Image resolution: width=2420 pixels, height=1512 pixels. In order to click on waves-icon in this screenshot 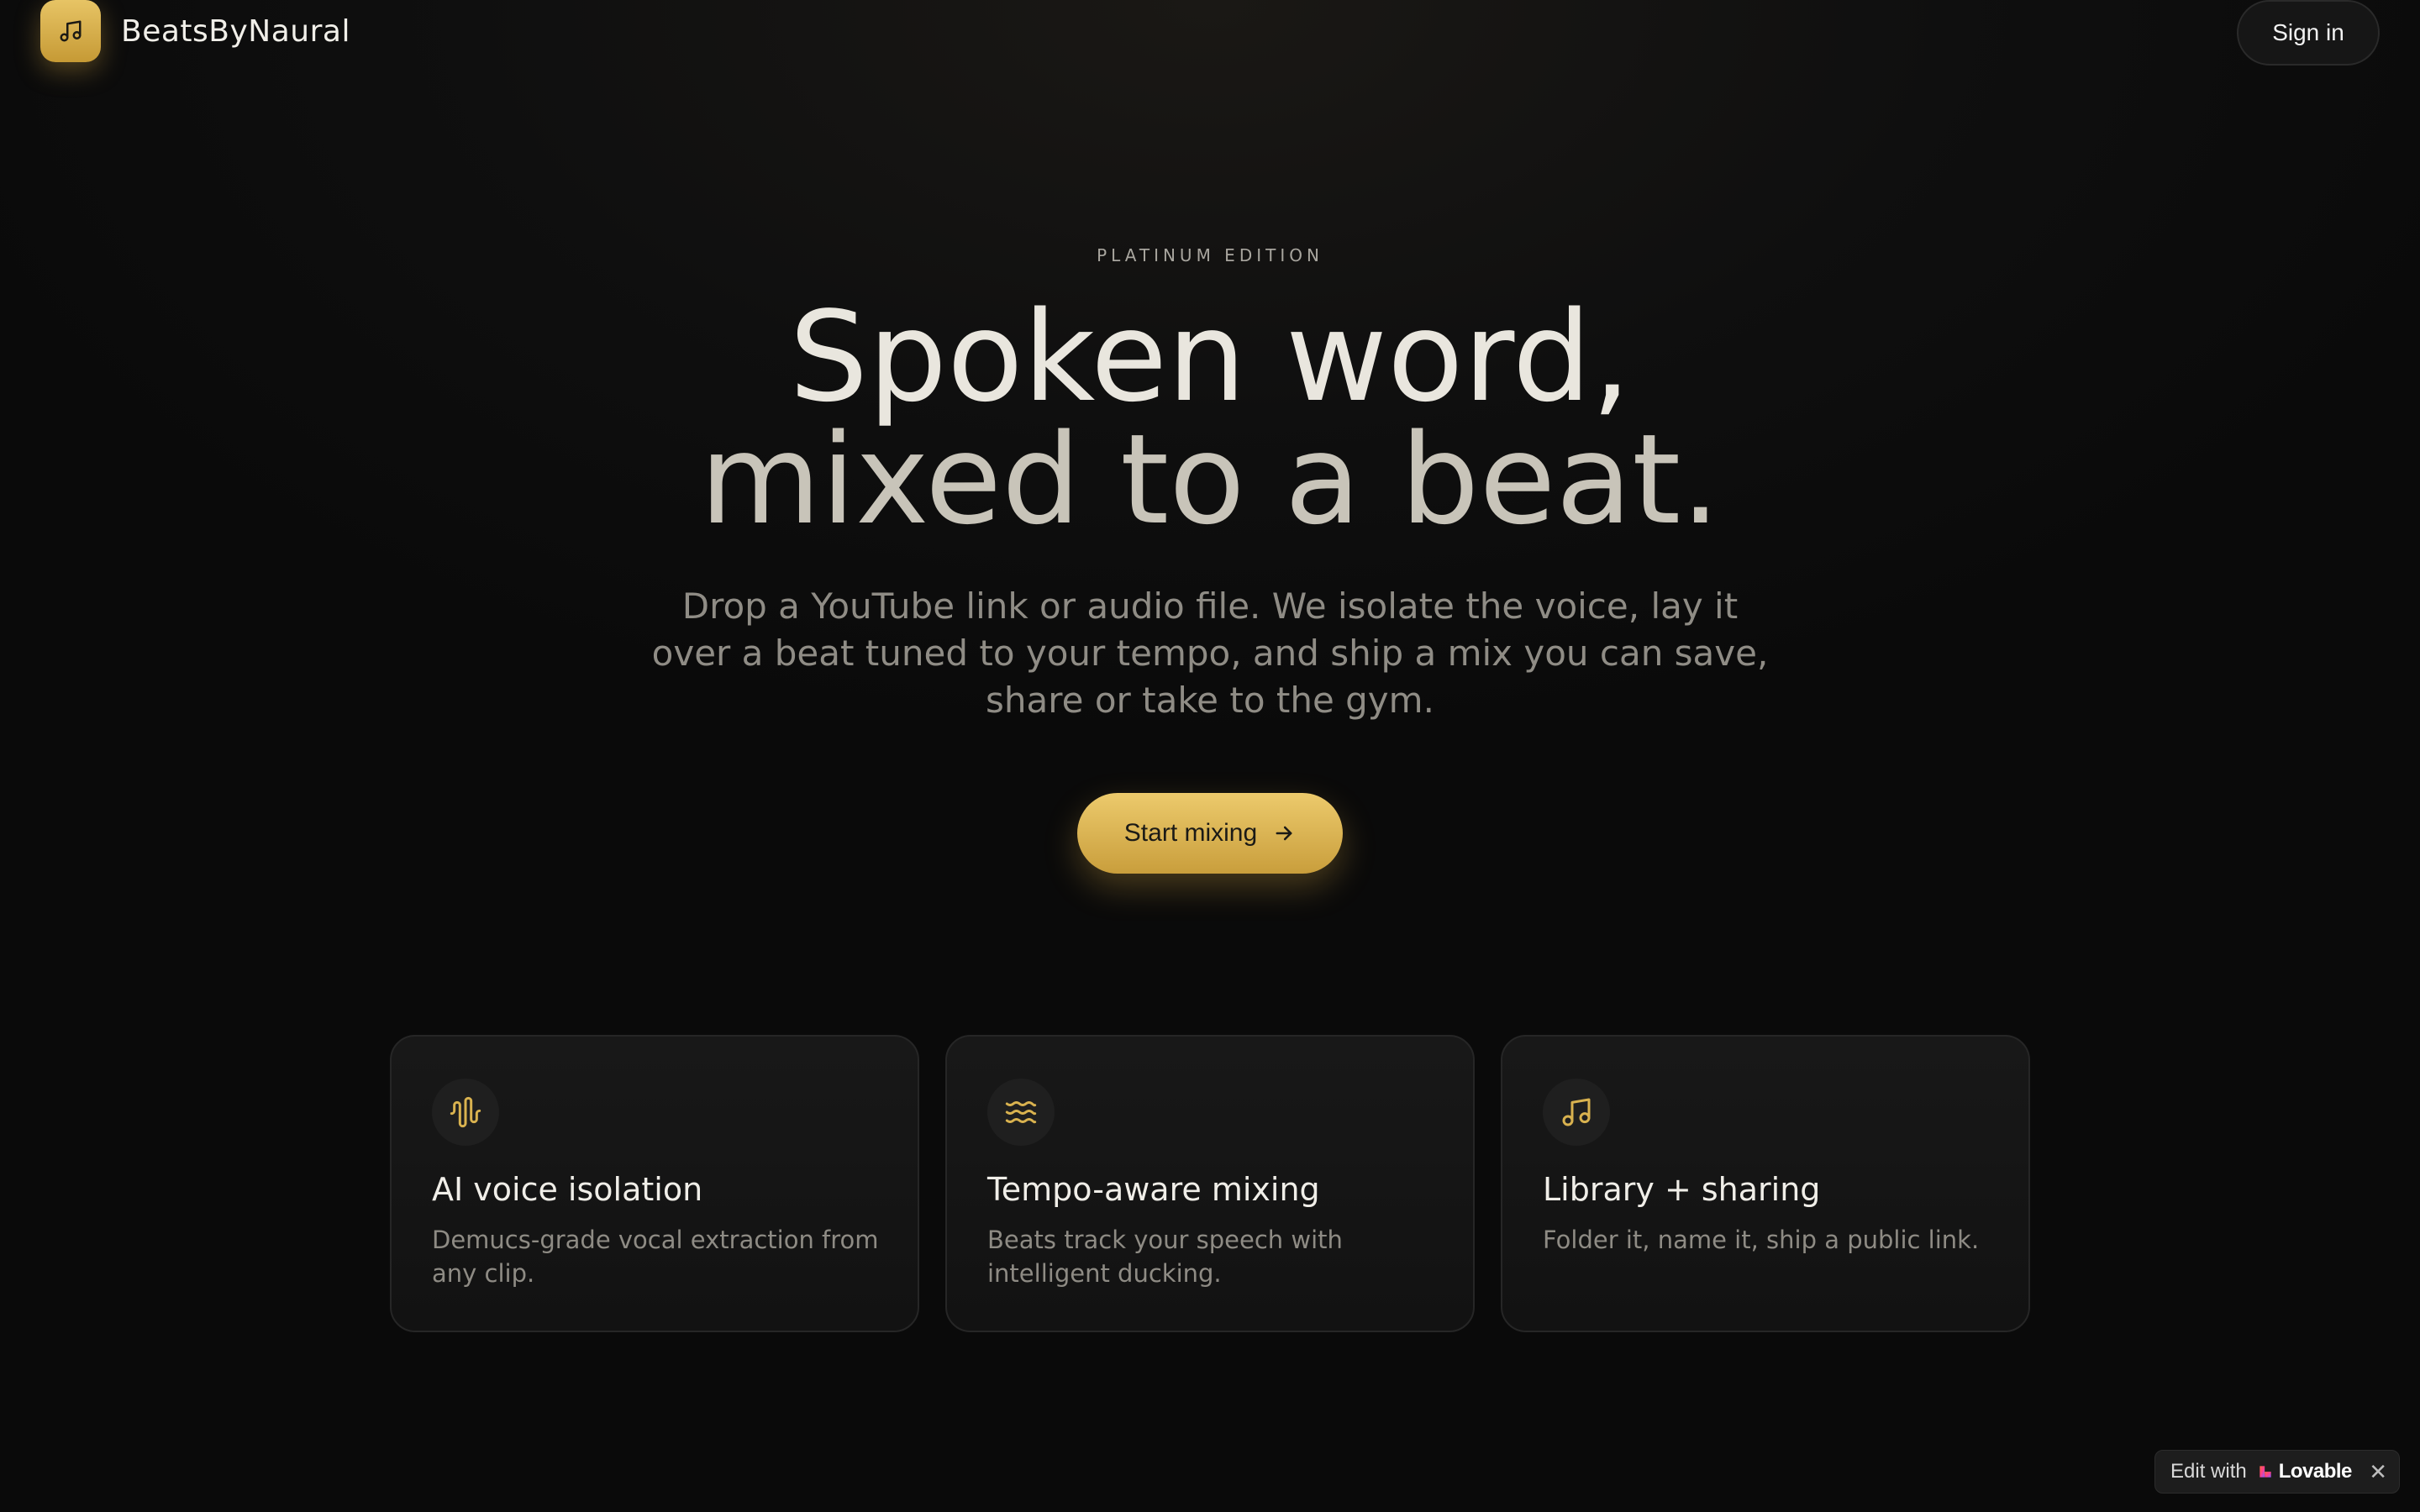, I will do `click(1021, 1112)`.